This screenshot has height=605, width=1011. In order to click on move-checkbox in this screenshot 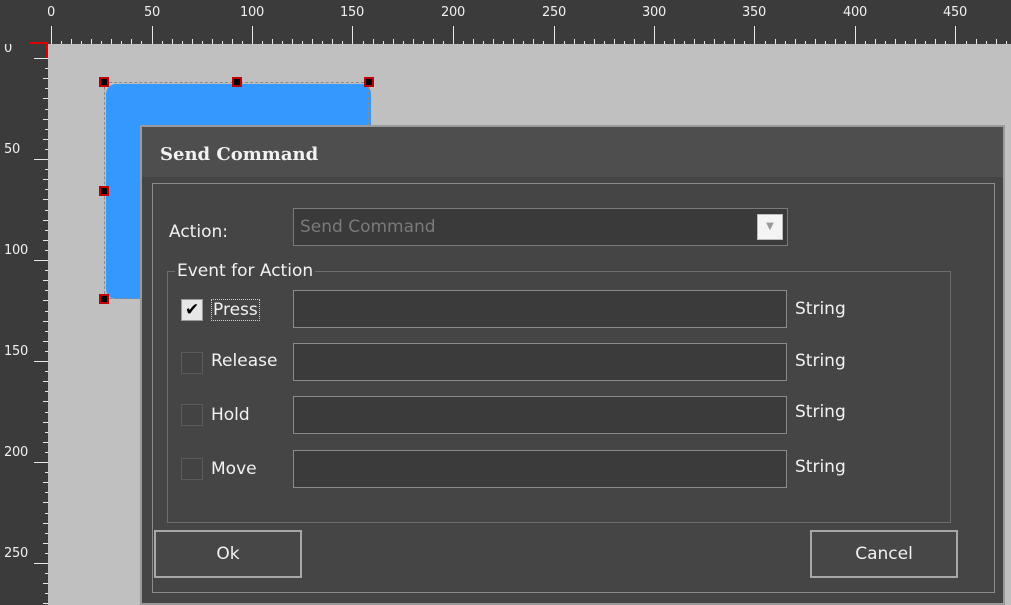, I will do `click(192, 469)`.